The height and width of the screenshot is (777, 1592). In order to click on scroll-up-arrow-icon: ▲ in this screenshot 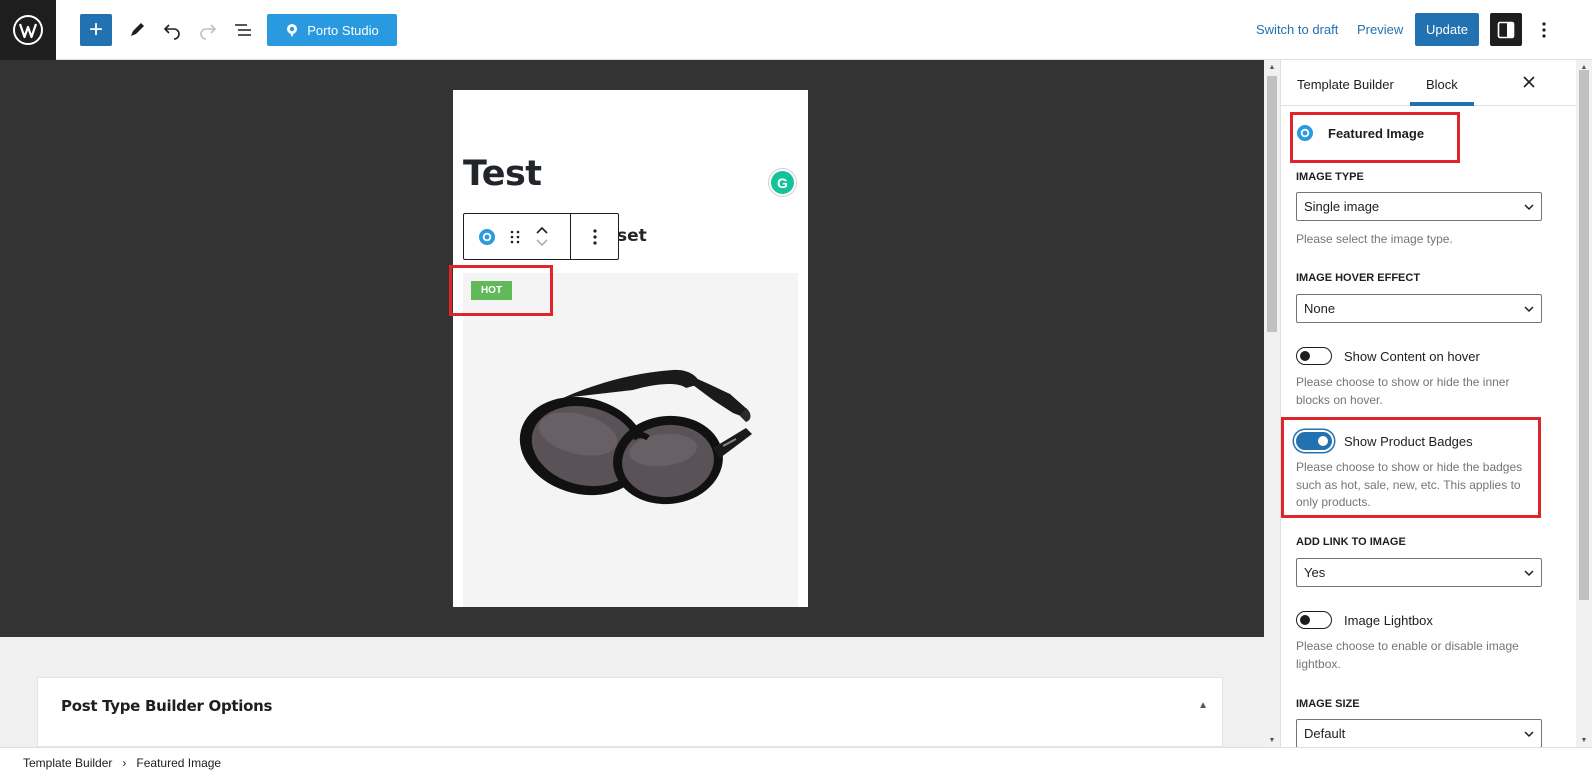, I will do `click(1272, 67)`.